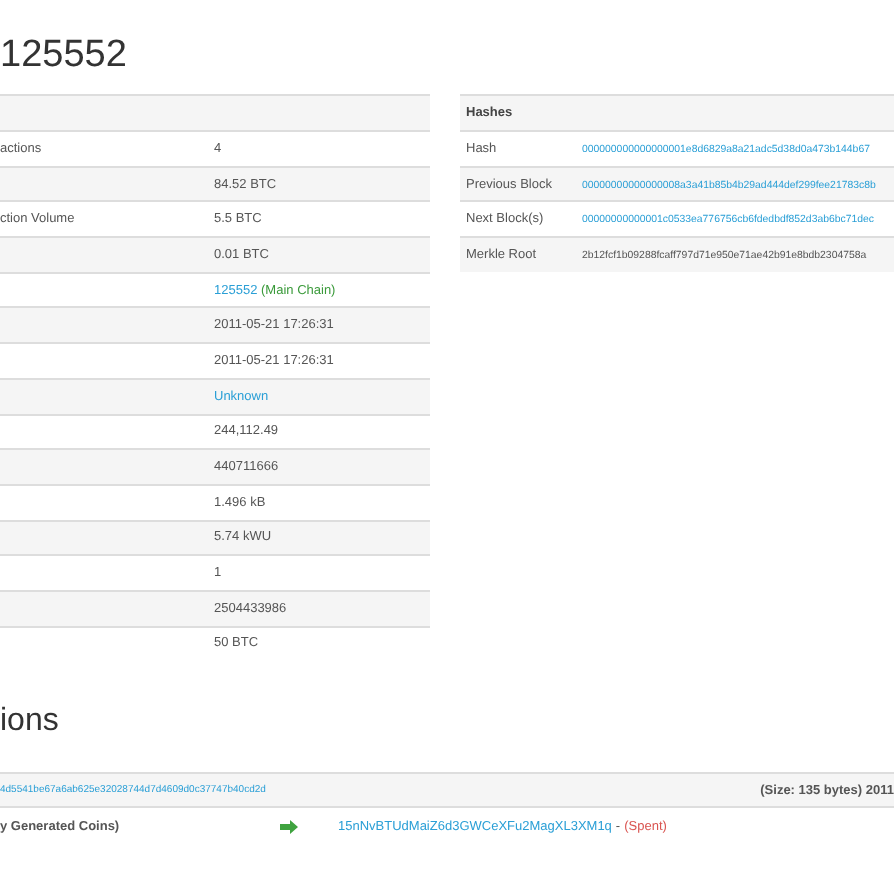 The width and height of the screenshot is (894, 894). What do you see at coordinates (63, 55) in the screenshot?
I see `block-title: 125552` at bounding box center [63, 55].